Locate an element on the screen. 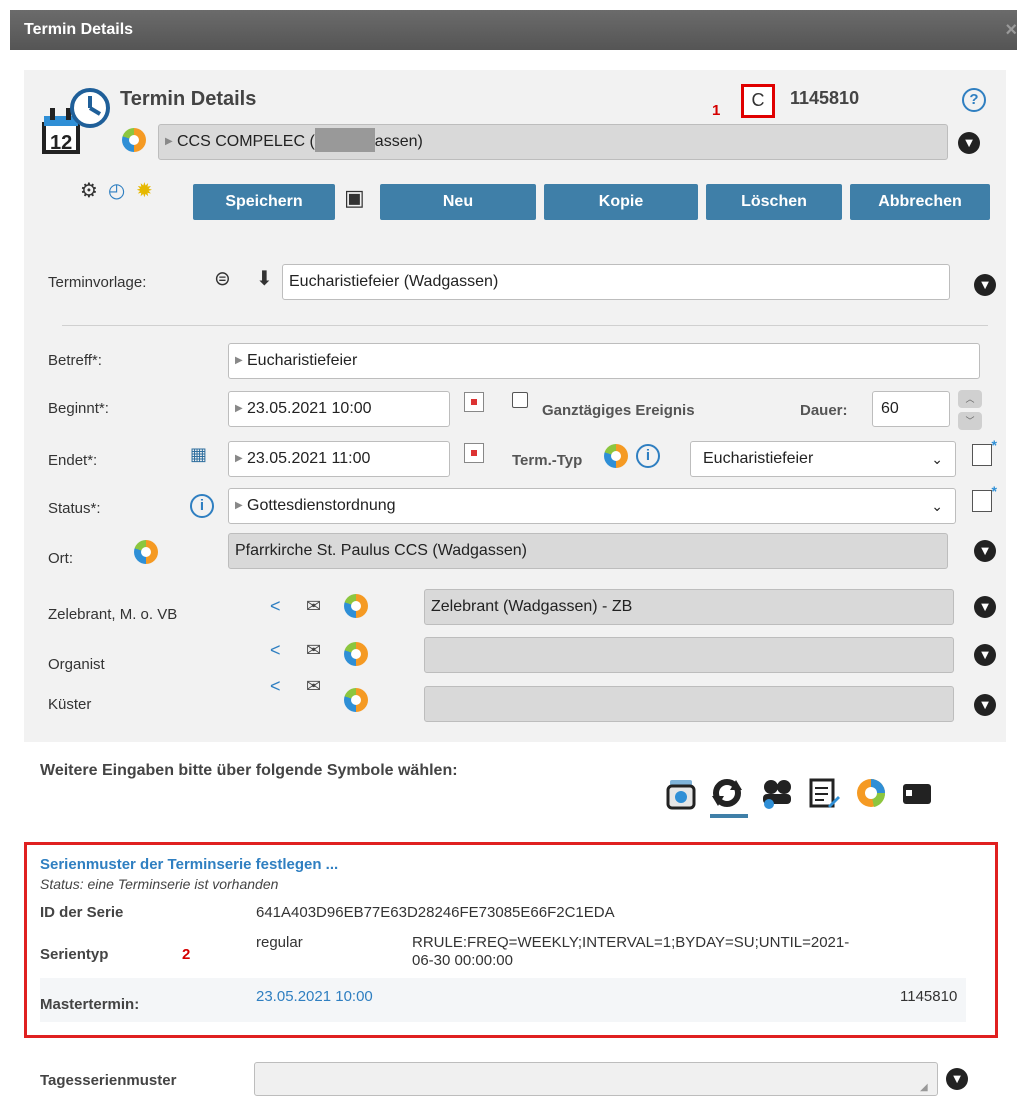 This screenshot has height=1117, width=1017. gear-icon: ⚙ is located at coordinates (89, 190).